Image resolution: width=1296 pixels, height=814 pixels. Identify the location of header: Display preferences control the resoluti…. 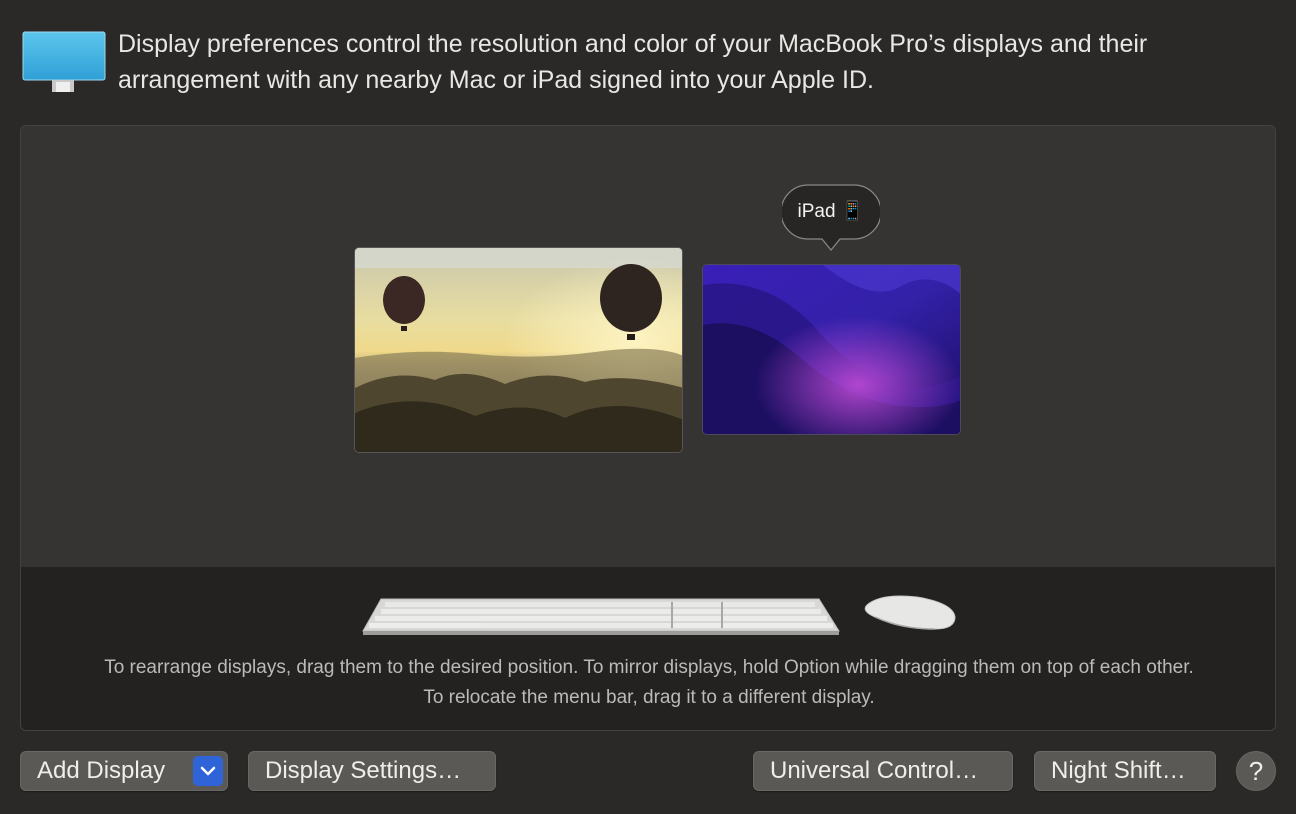
(652, 61).